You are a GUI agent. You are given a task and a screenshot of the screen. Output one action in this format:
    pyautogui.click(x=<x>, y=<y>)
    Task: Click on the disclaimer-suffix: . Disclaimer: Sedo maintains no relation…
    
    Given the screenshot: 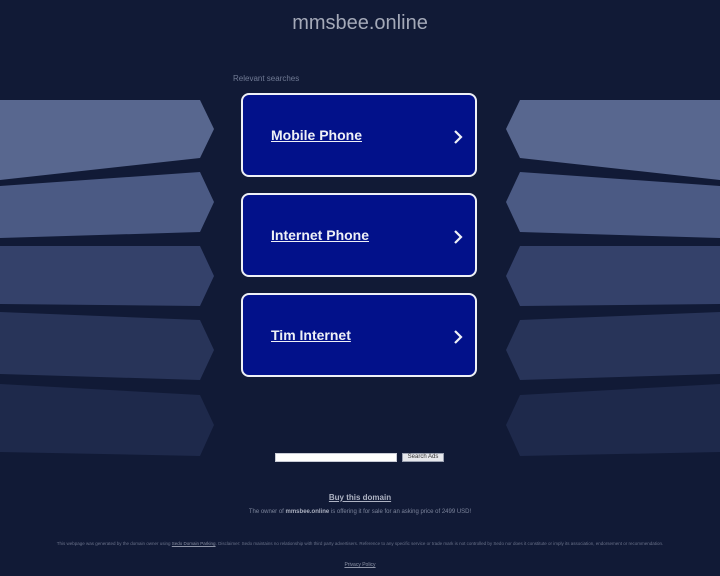 What is the action you would take?
    pyautogui.click(x=439, y=543)
    